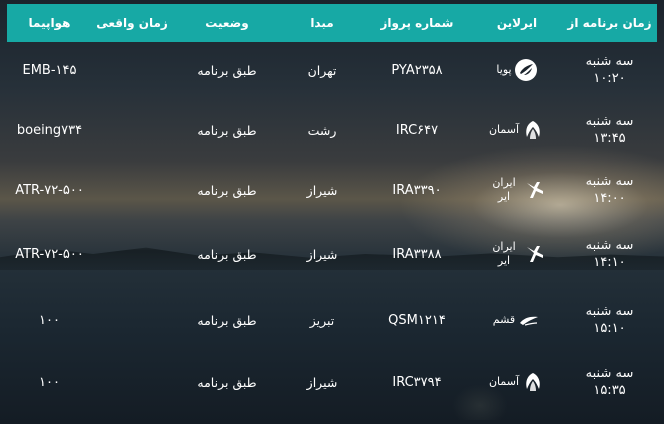 This screenshot has width=664, height=424. What do you see at coordinates (49, 23) in the screenshot?
I see `header-aircraft: هواپیما` at bounding box center [49, 23].